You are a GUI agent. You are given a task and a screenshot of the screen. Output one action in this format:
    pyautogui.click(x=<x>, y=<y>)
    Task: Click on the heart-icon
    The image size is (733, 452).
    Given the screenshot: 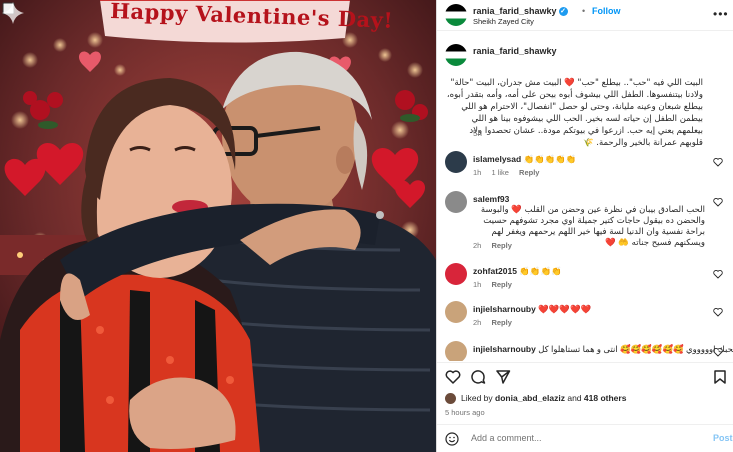 What is the action you would take?
    pyautogui.click(x=453, y=377)
    